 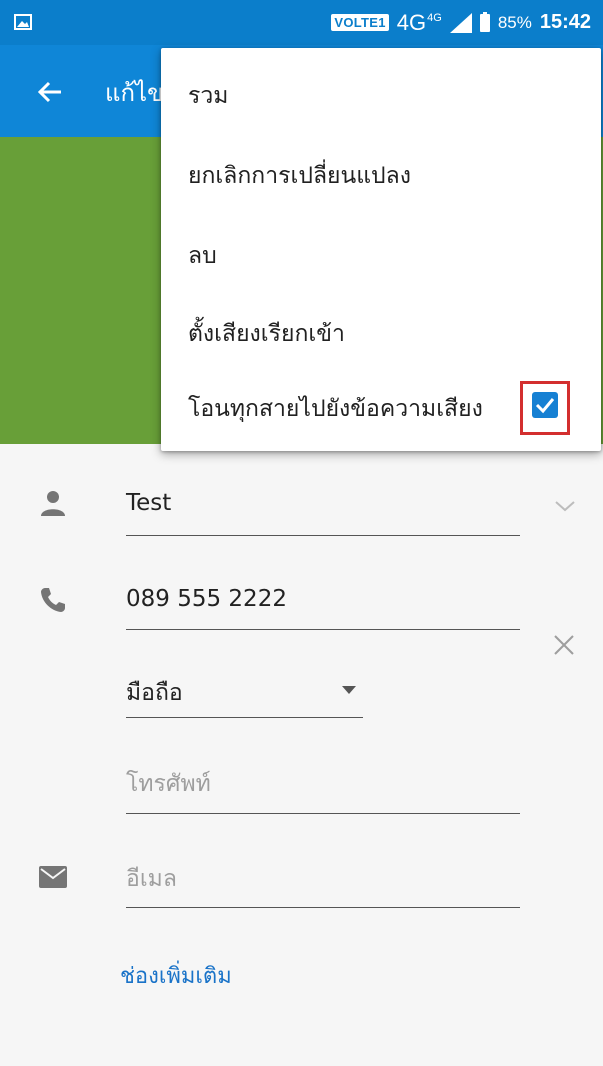 I want to click on clock: 15:42, so click(x=565, y=22).